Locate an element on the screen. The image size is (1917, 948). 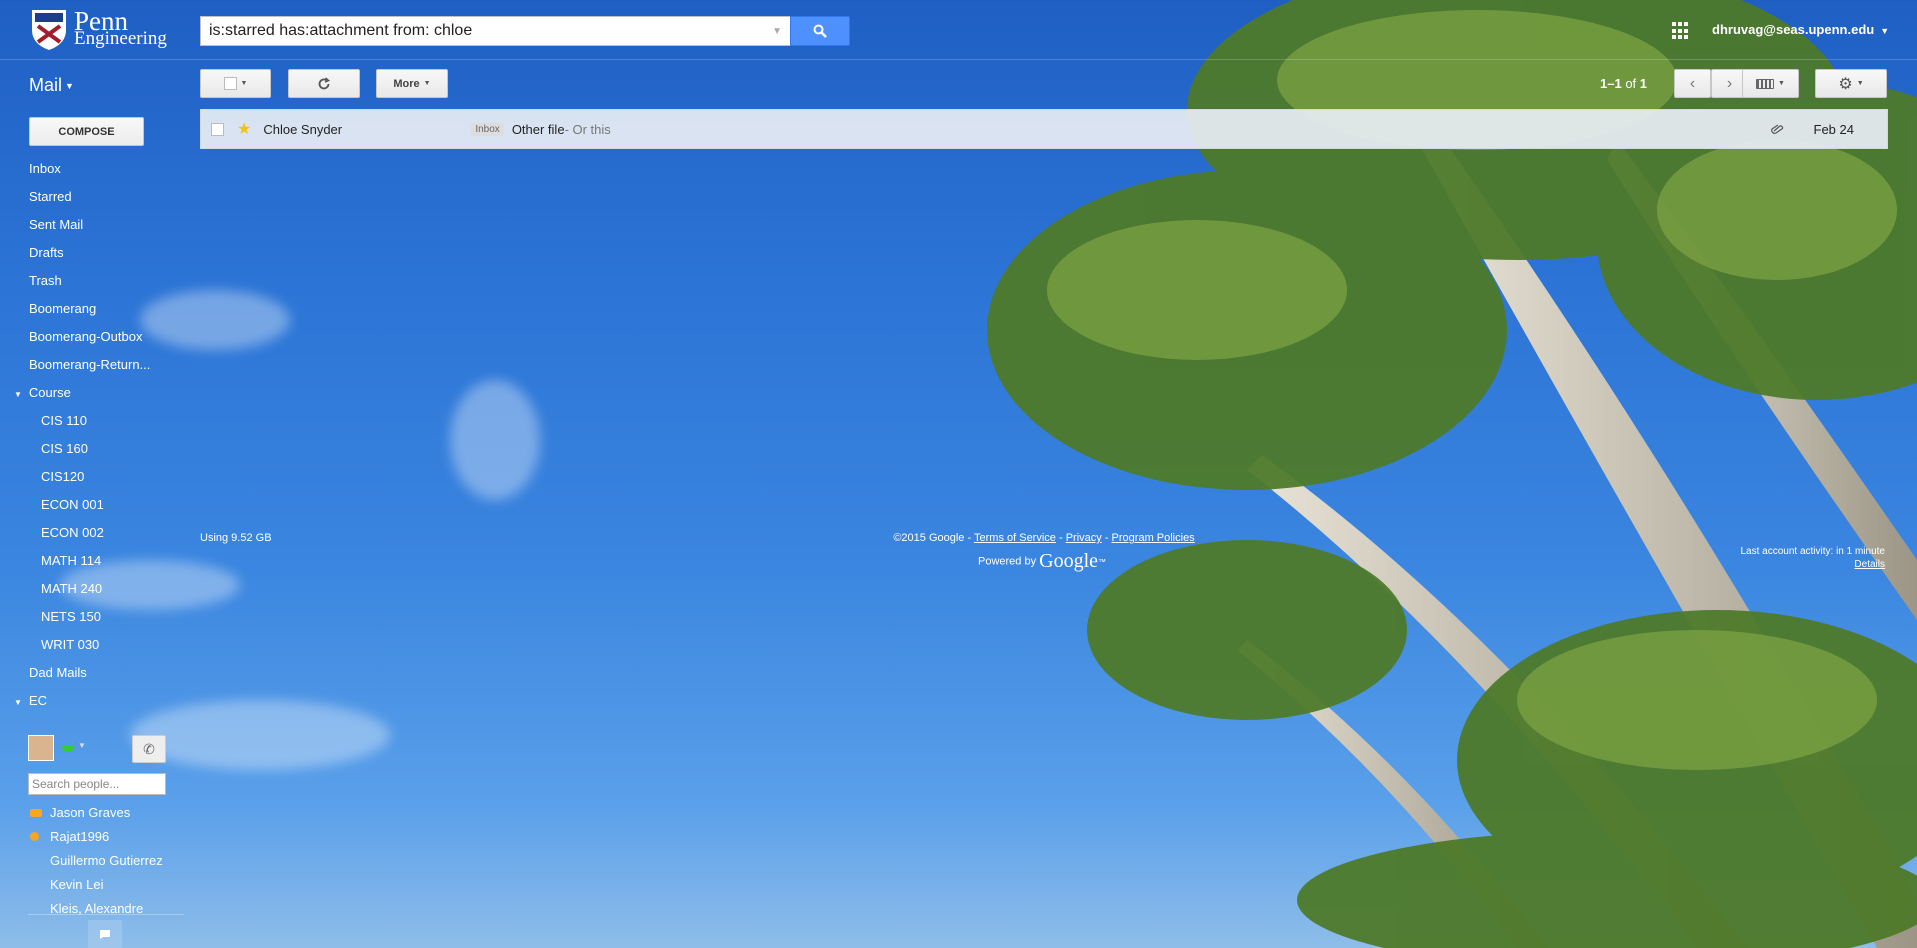
video-status-icon is located at coordinates (36, 813).